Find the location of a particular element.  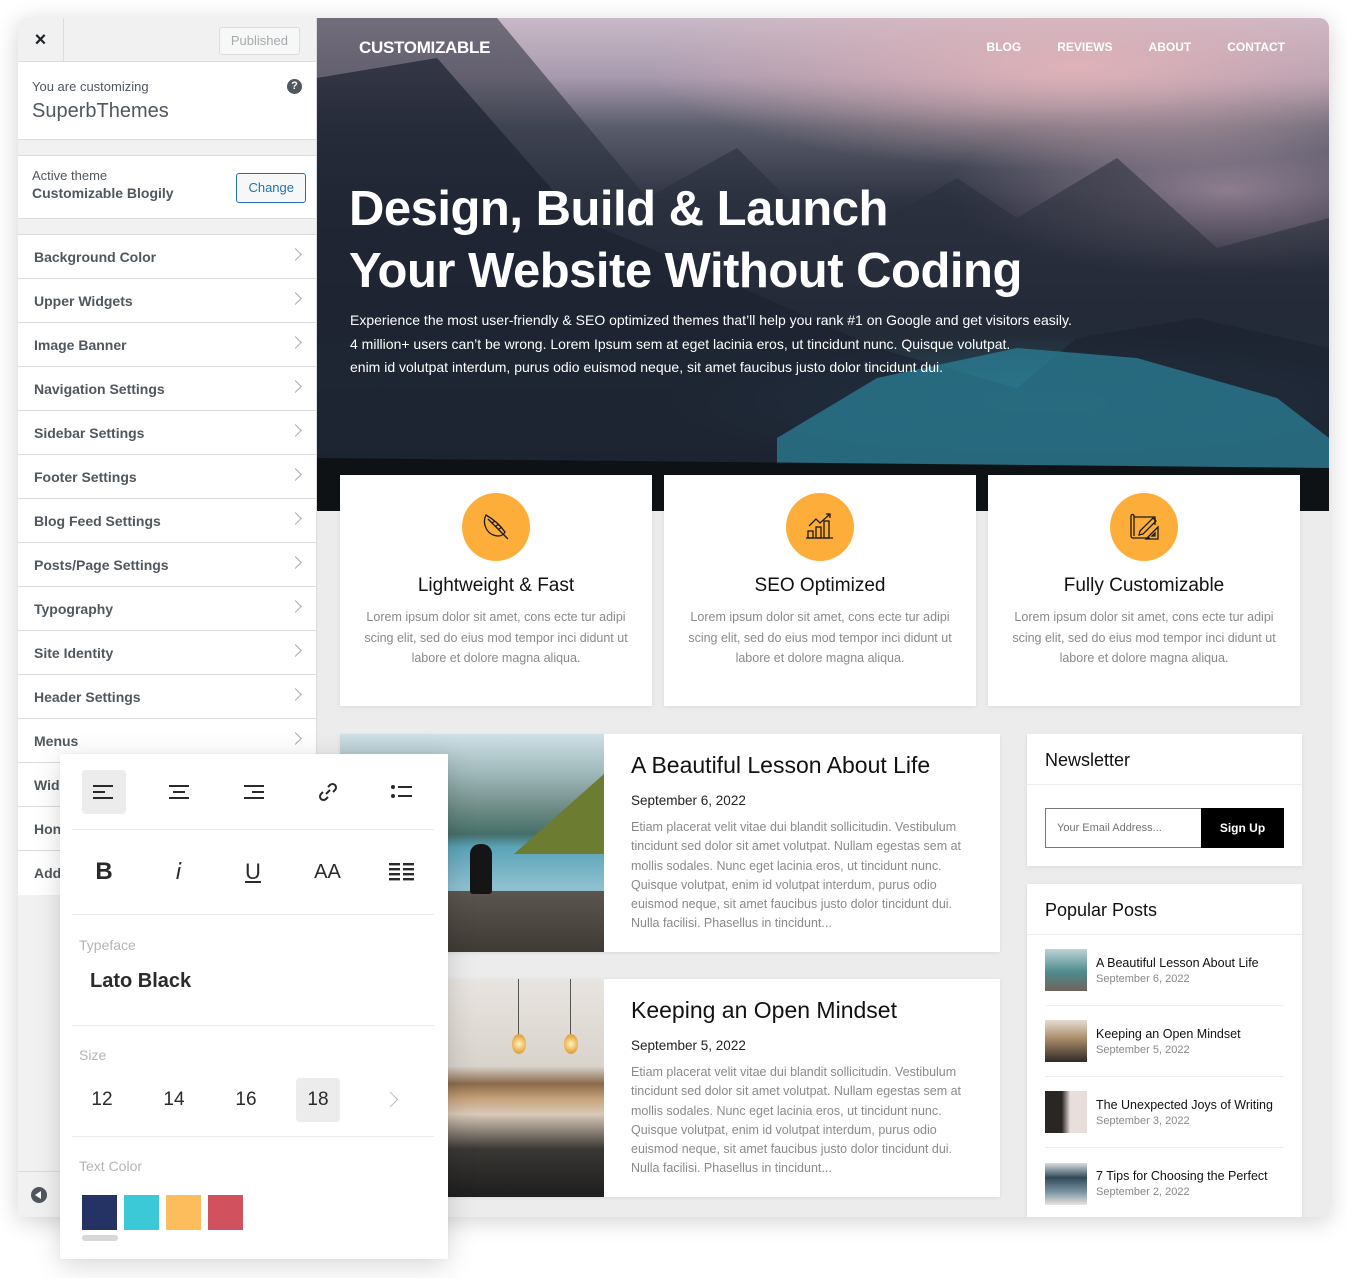

newsletter-title: Newsletter is located at coordinates (1164, 759).